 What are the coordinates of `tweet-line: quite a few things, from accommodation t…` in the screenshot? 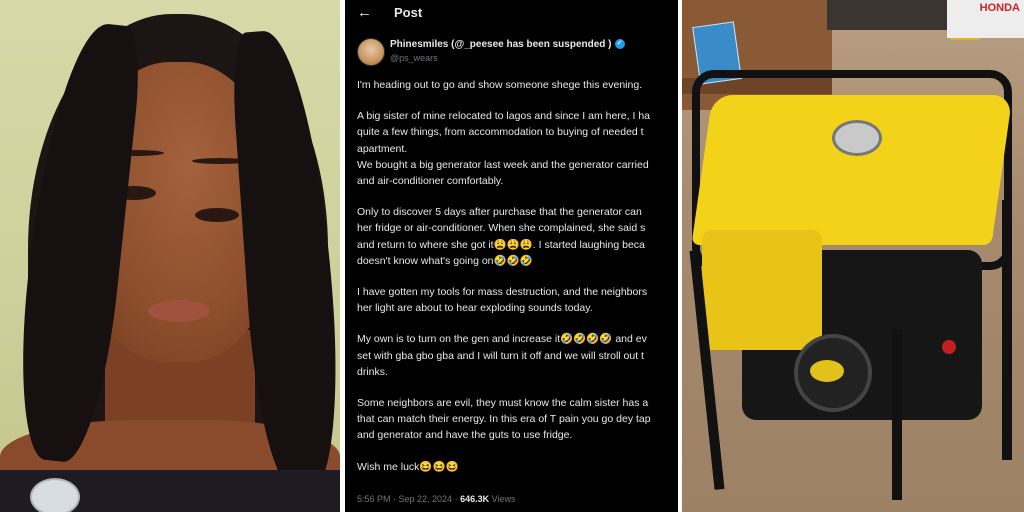 It's located at (500, 132).